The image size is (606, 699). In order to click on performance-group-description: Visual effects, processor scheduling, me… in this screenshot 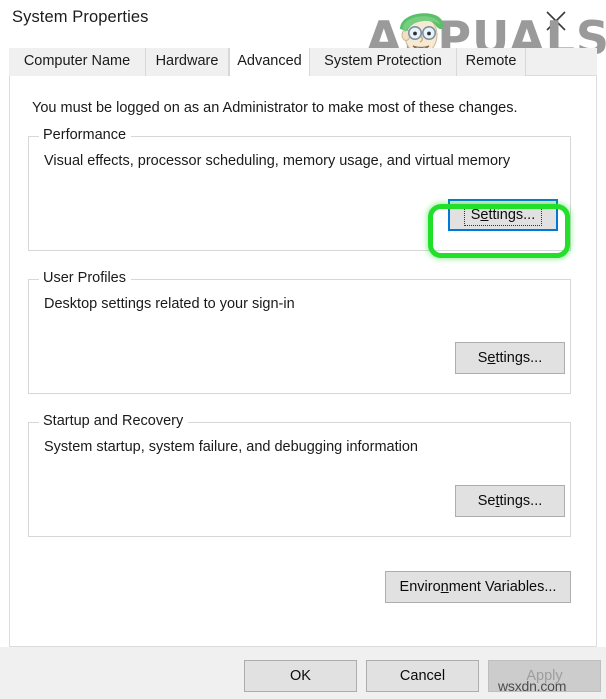, I will do `click(277, 161)`.